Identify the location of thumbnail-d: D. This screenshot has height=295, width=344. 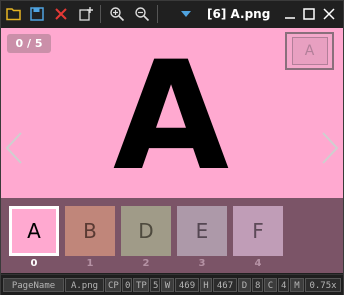
(146, 231).